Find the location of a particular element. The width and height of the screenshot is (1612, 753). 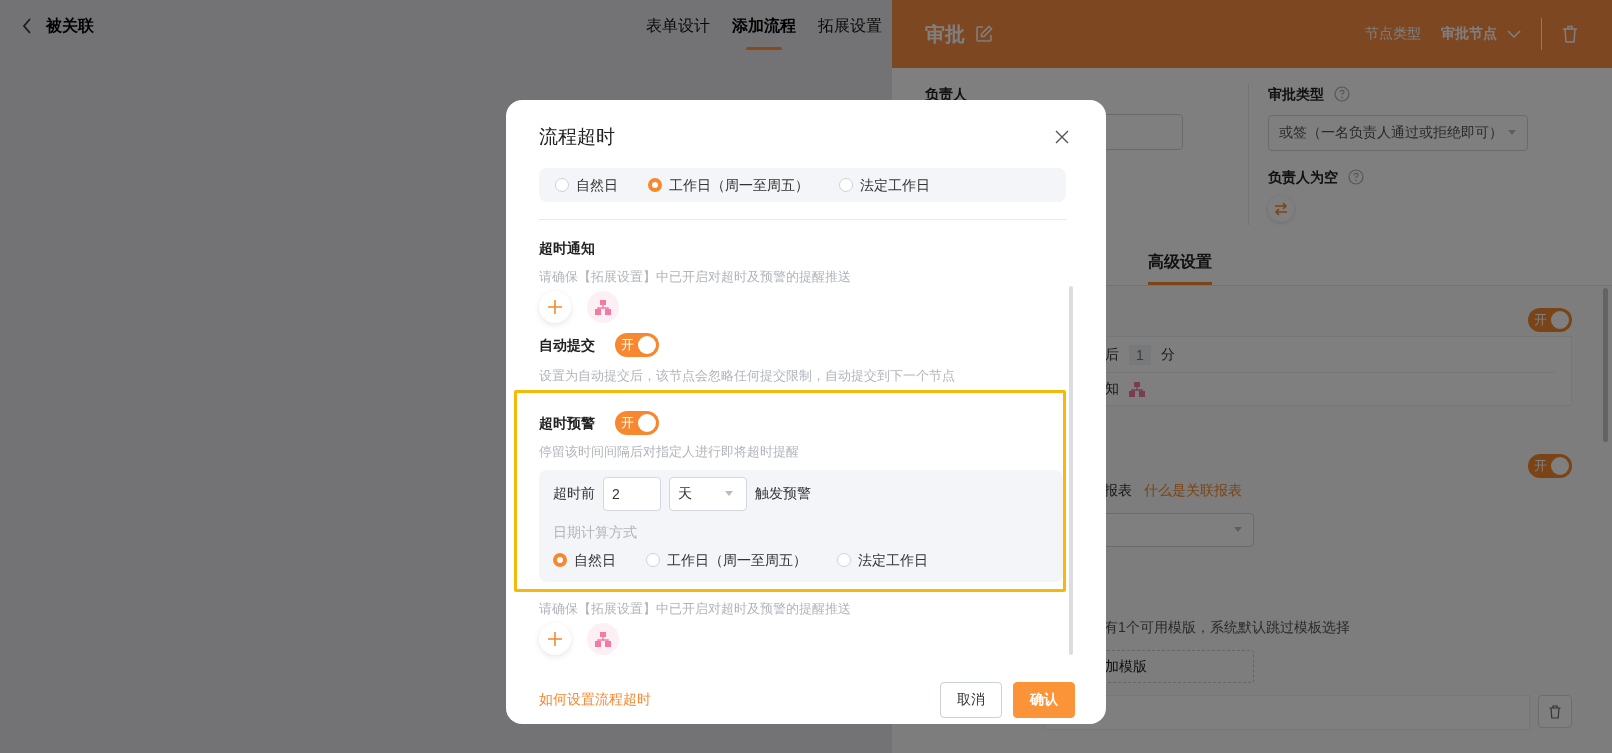

notify-label: 知 is located at coordinates (1112, 389).